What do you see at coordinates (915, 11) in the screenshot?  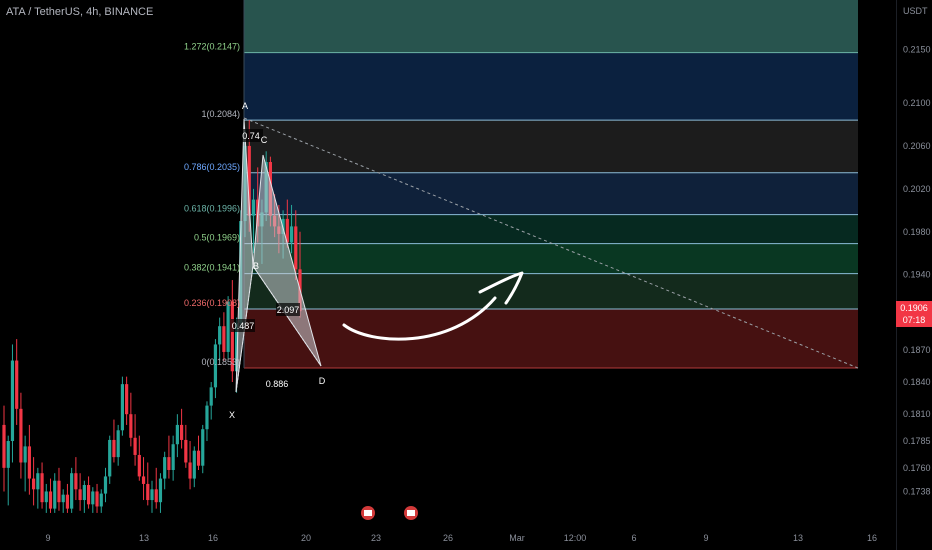 I see `axis-unit: USDT` at bounding box center [915, 11].